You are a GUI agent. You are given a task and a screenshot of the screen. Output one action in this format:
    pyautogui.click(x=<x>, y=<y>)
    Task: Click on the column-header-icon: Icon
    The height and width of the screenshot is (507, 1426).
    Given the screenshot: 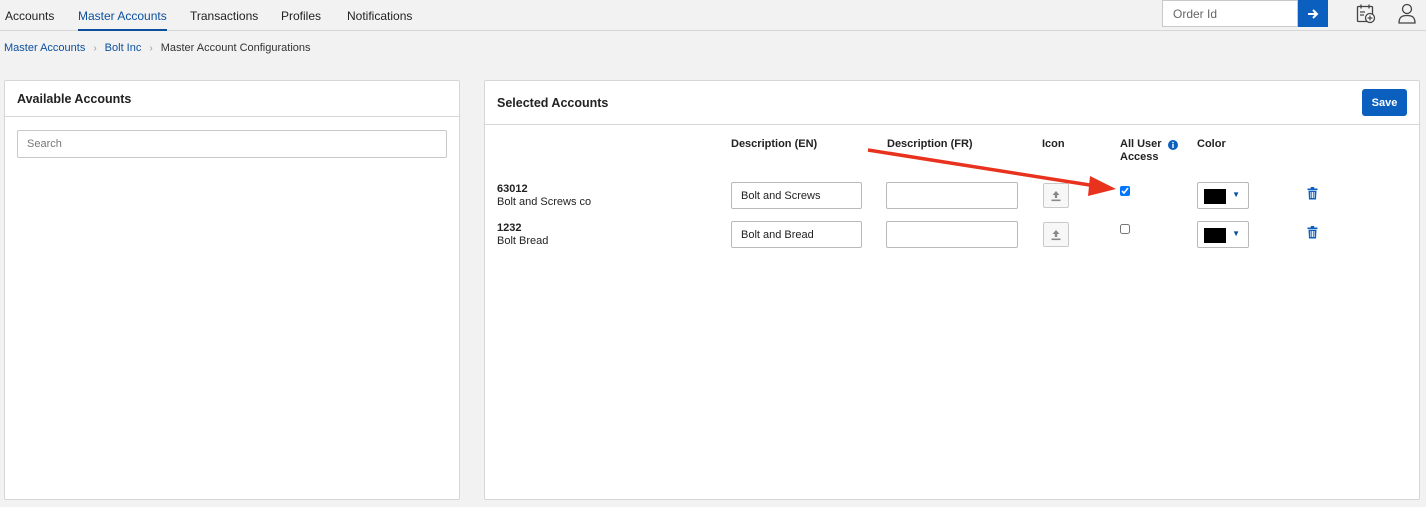 What is the action you would take?
    pyautogui.click(x=1053, y=144)
    